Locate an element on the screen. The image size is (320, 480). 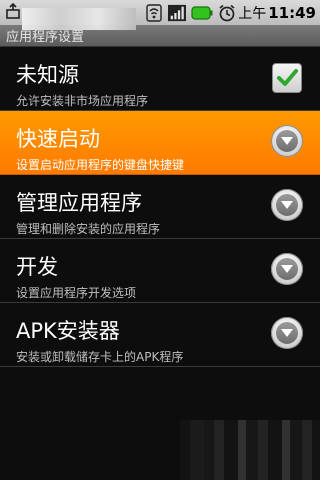
setting-subtitle: 允许安装非市场应用程序 is located at coordinates (82, 101).